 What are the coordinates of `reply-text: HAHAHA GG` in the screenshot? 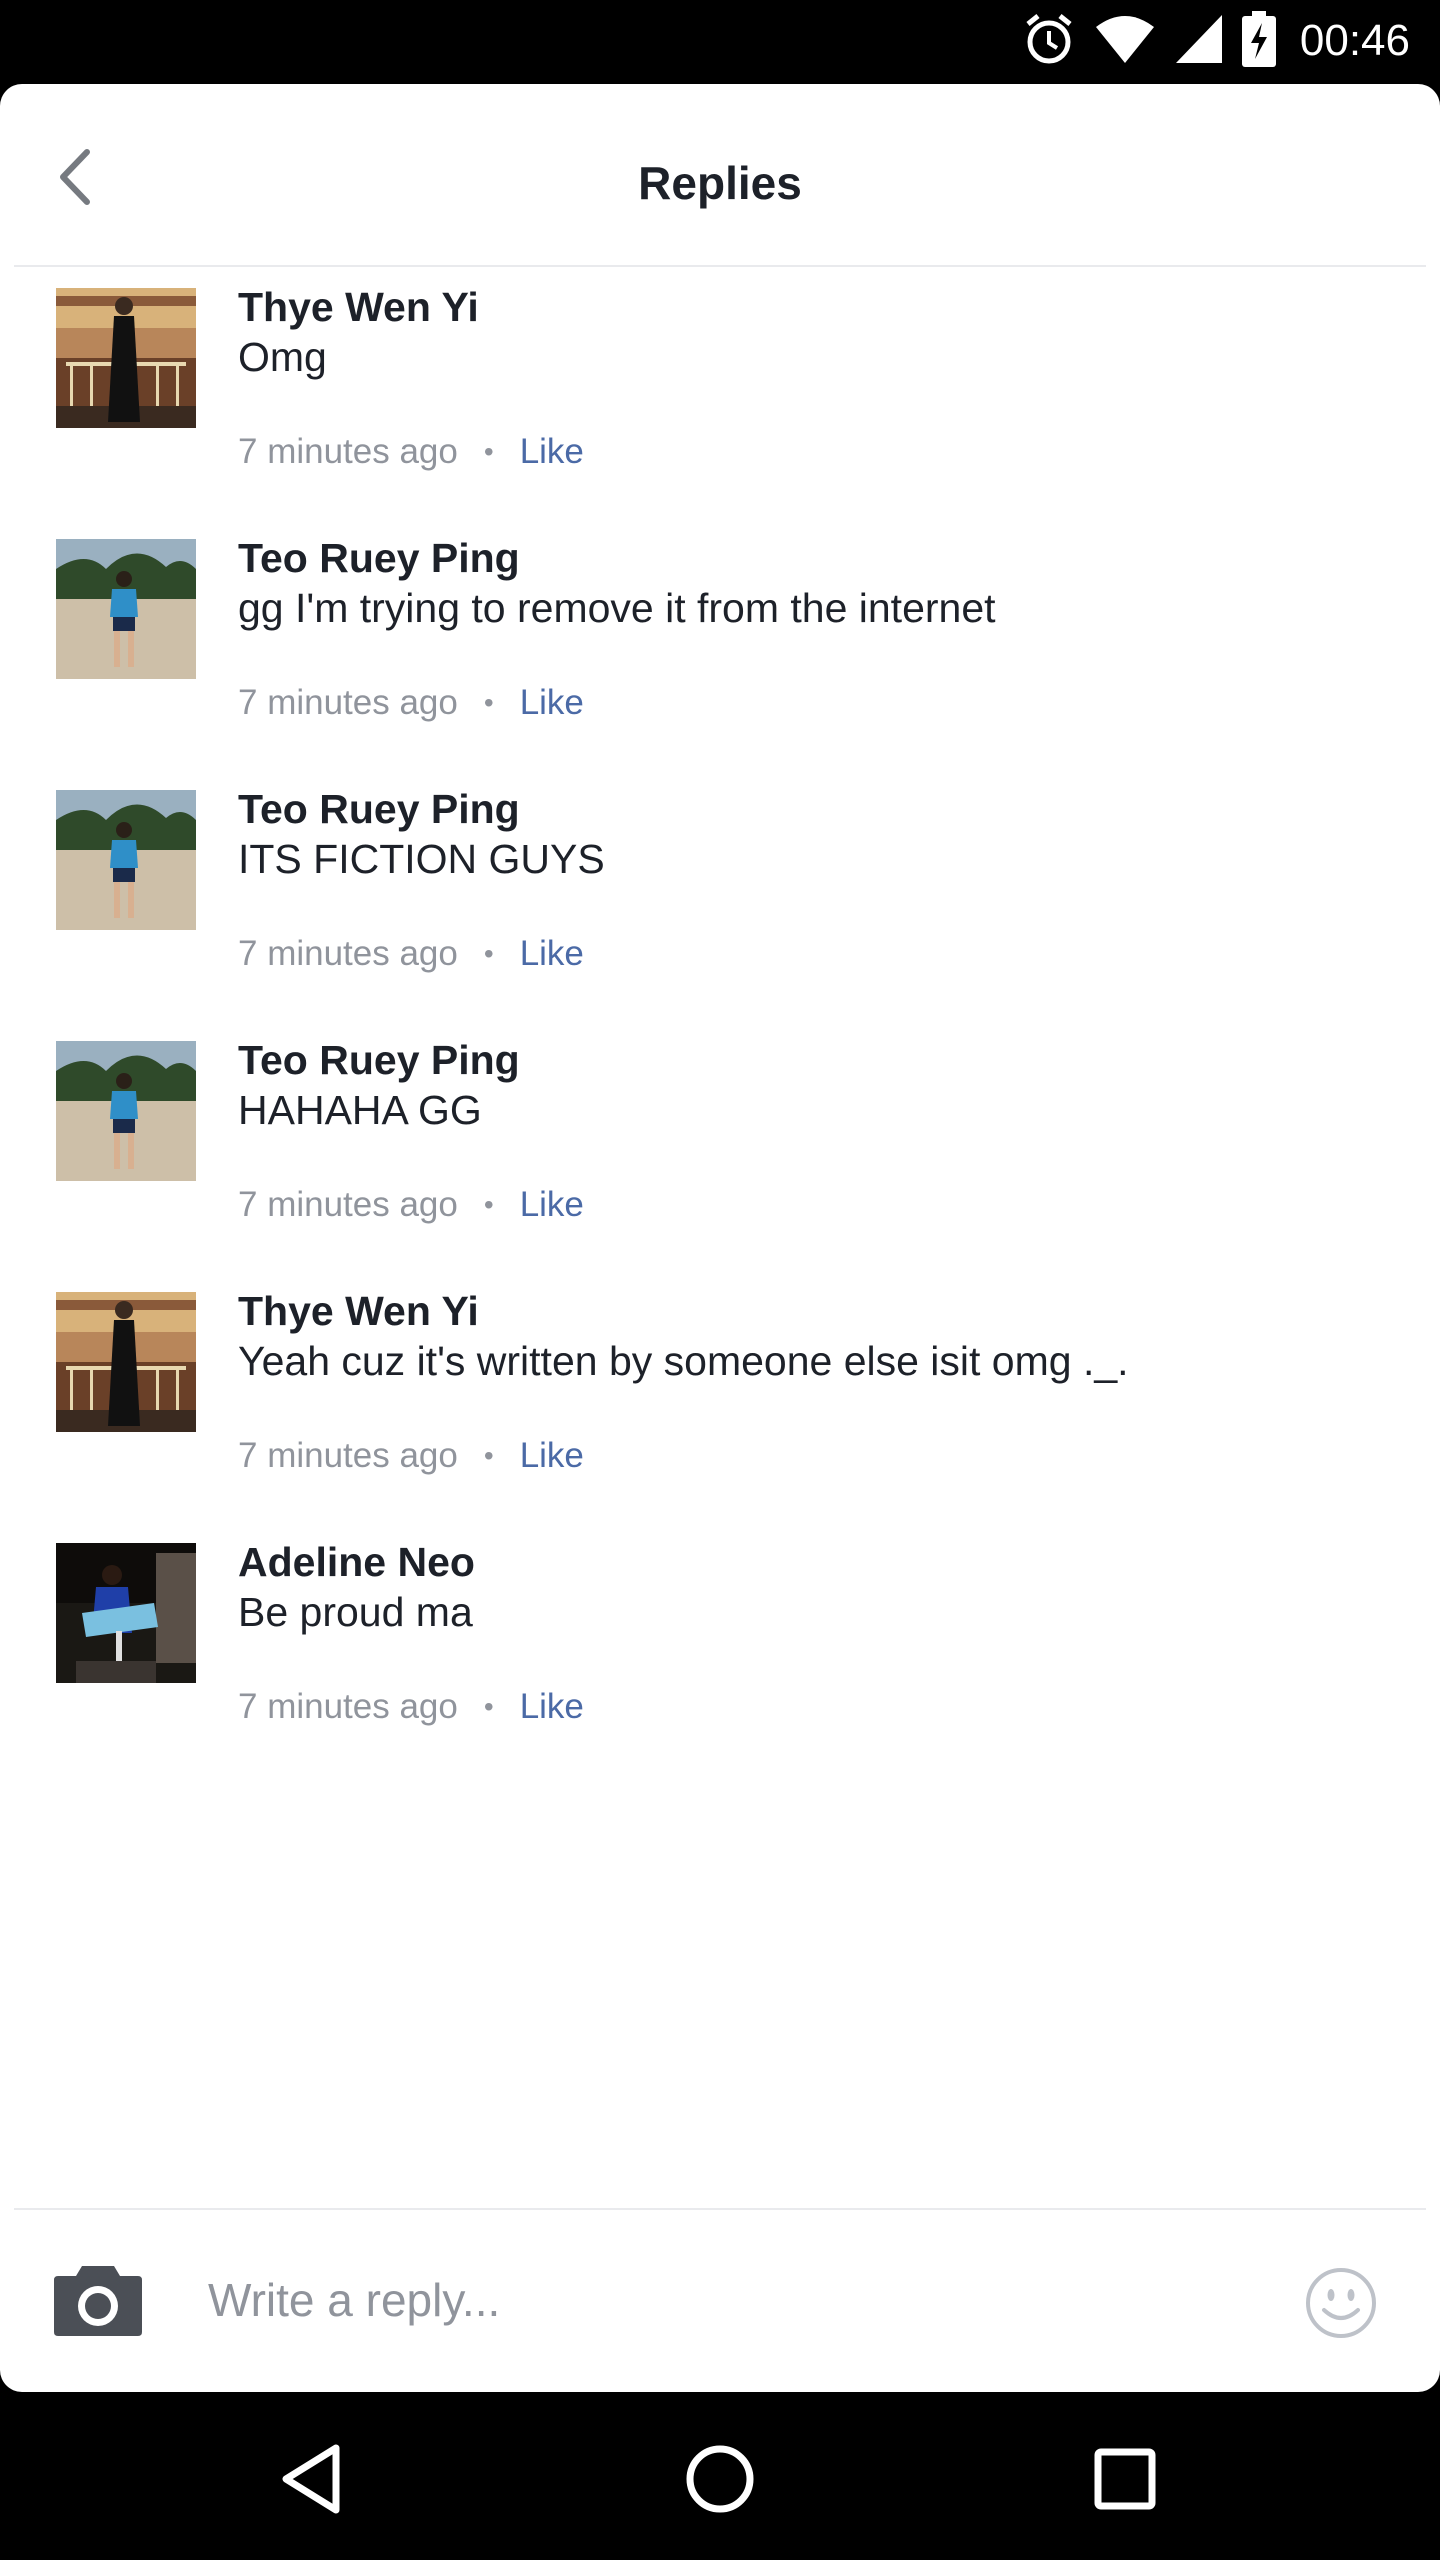 It's located at (360, 1110).